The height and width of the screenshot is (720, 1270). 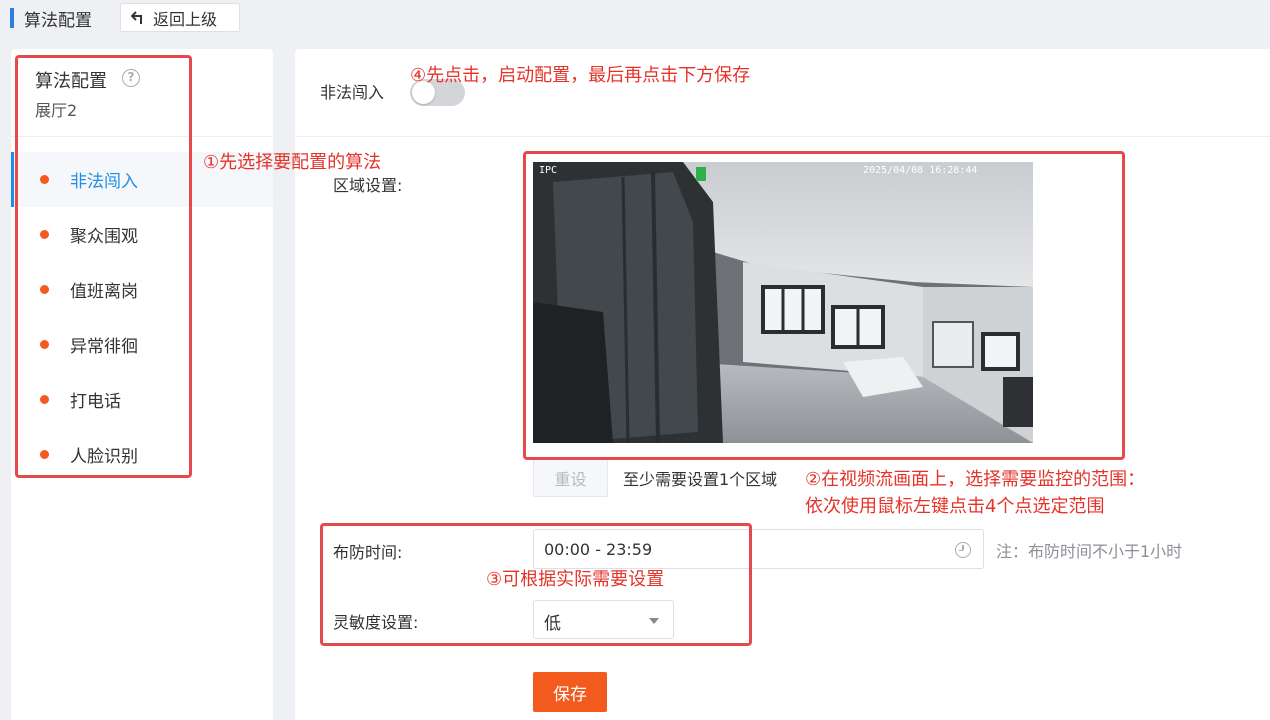 What do you see at coordinates (580, 75) in the screenshot?
I see `annotation-step4: ④先点击，启动配置，最后再点击下方保存` at bounding box center [580, 75].